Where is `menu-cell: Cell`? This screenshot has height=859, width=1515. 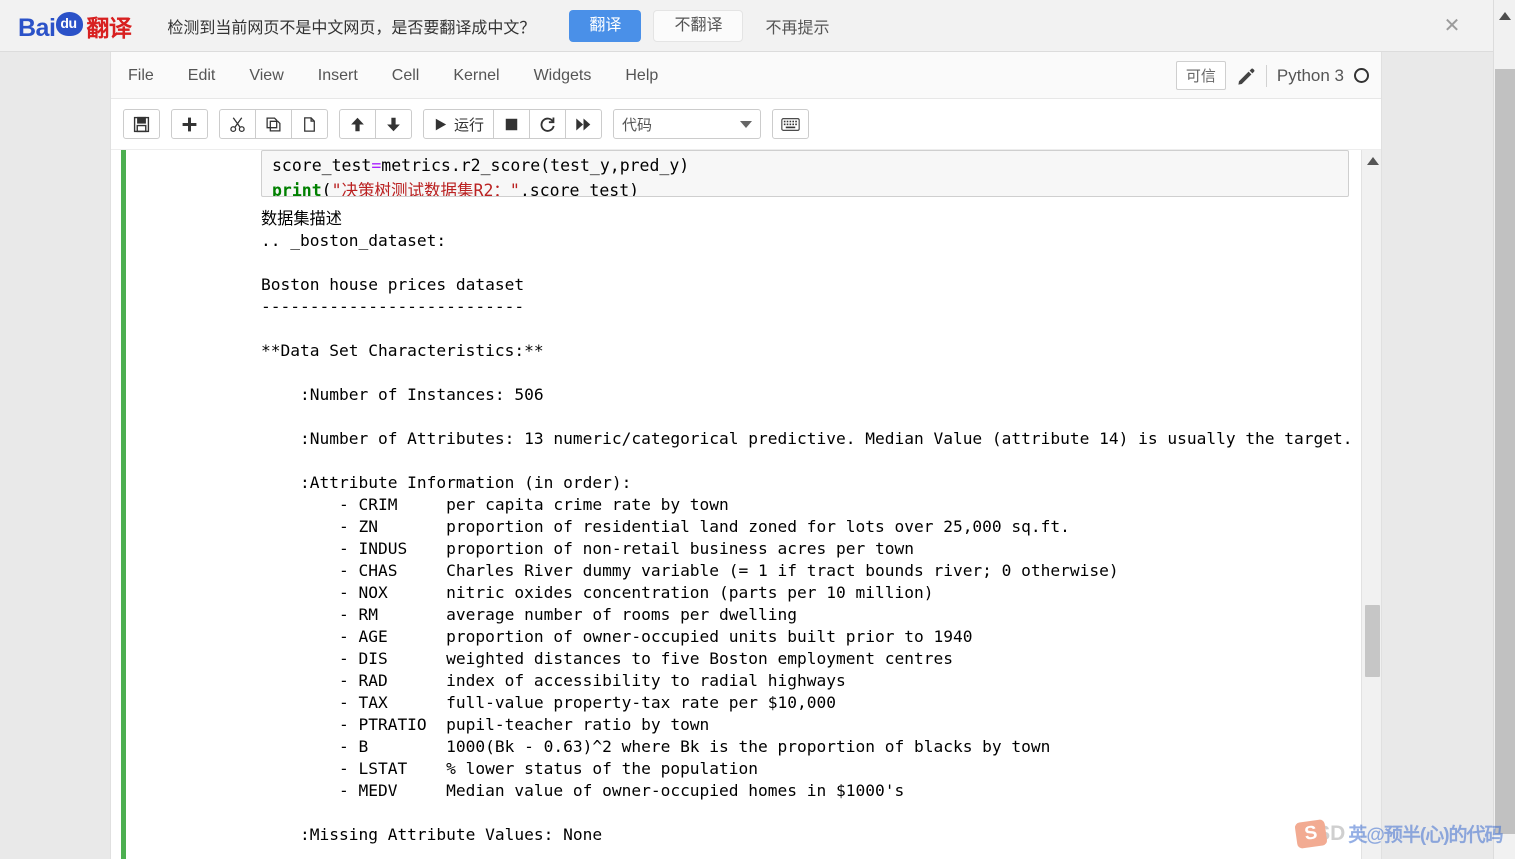
menu-cell: Cell is located at coordinates (406, 75).